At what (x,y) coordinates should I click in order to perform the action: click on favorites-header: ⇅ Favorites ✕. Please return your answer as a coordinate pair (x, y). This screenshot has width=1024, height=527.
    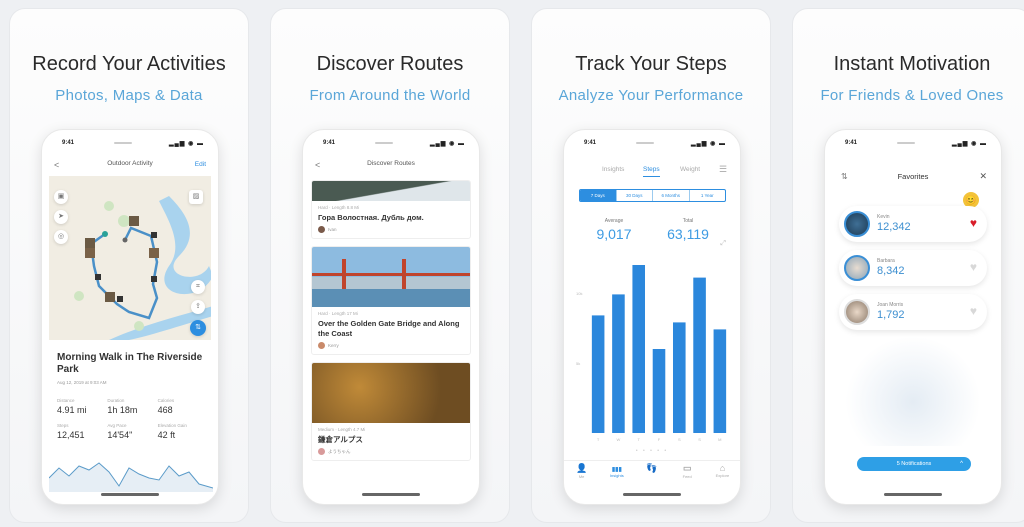
    Looking at the image, I should click on (913, 176).